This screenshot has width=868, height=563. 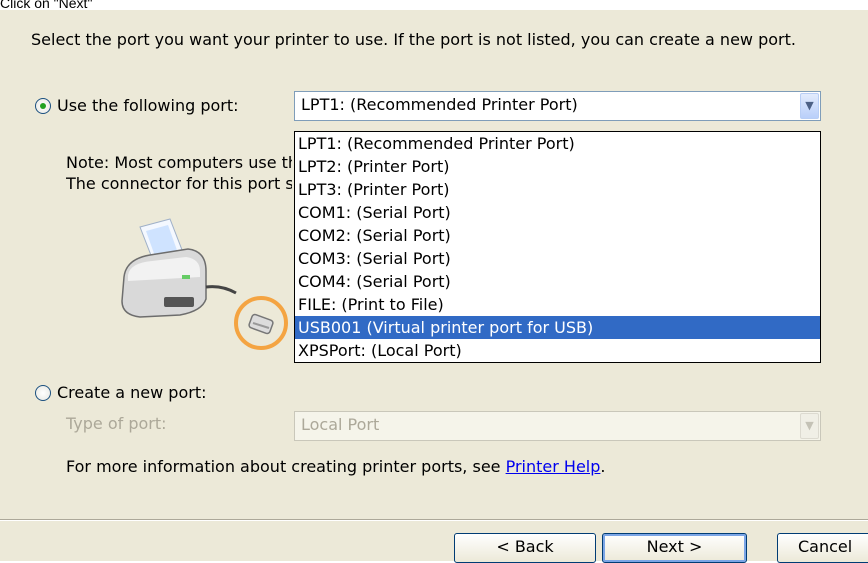 I want to click on port-option: FILE: (Print to File), so click(x=557, y=304).